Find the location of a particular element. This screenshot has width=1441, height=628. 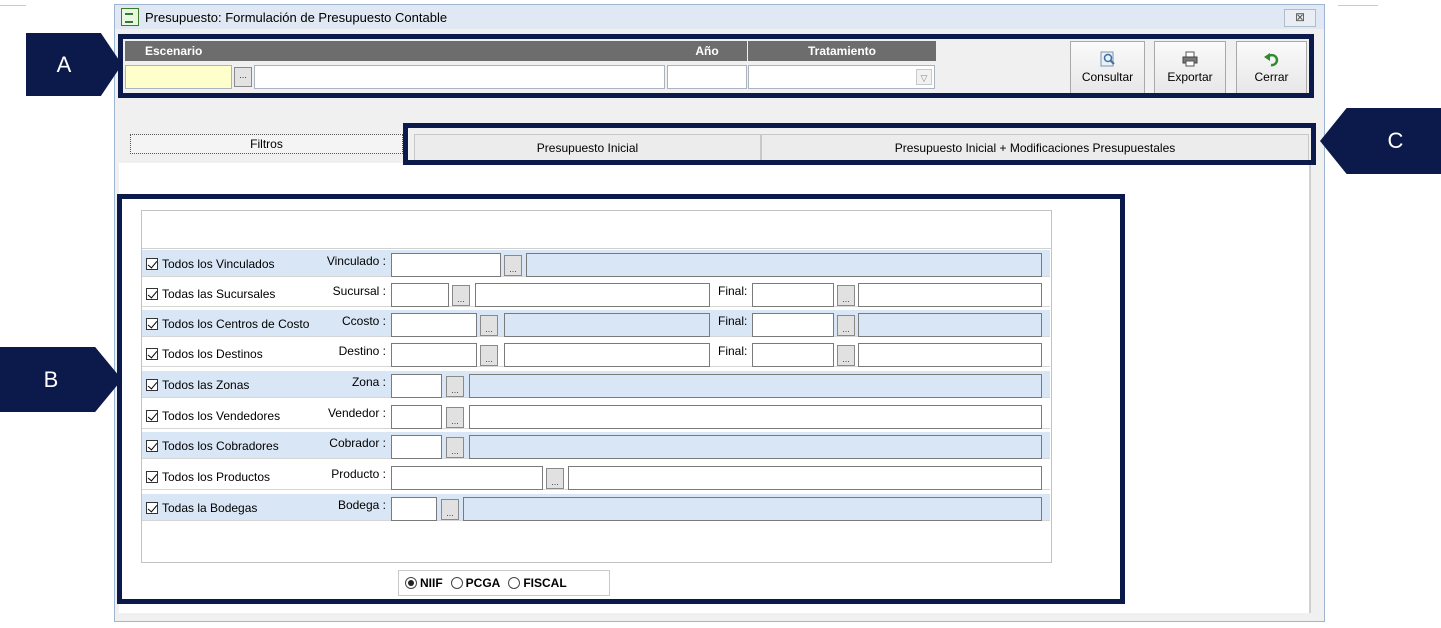

spreadsheet-icon is located at coordinates (130, 17).